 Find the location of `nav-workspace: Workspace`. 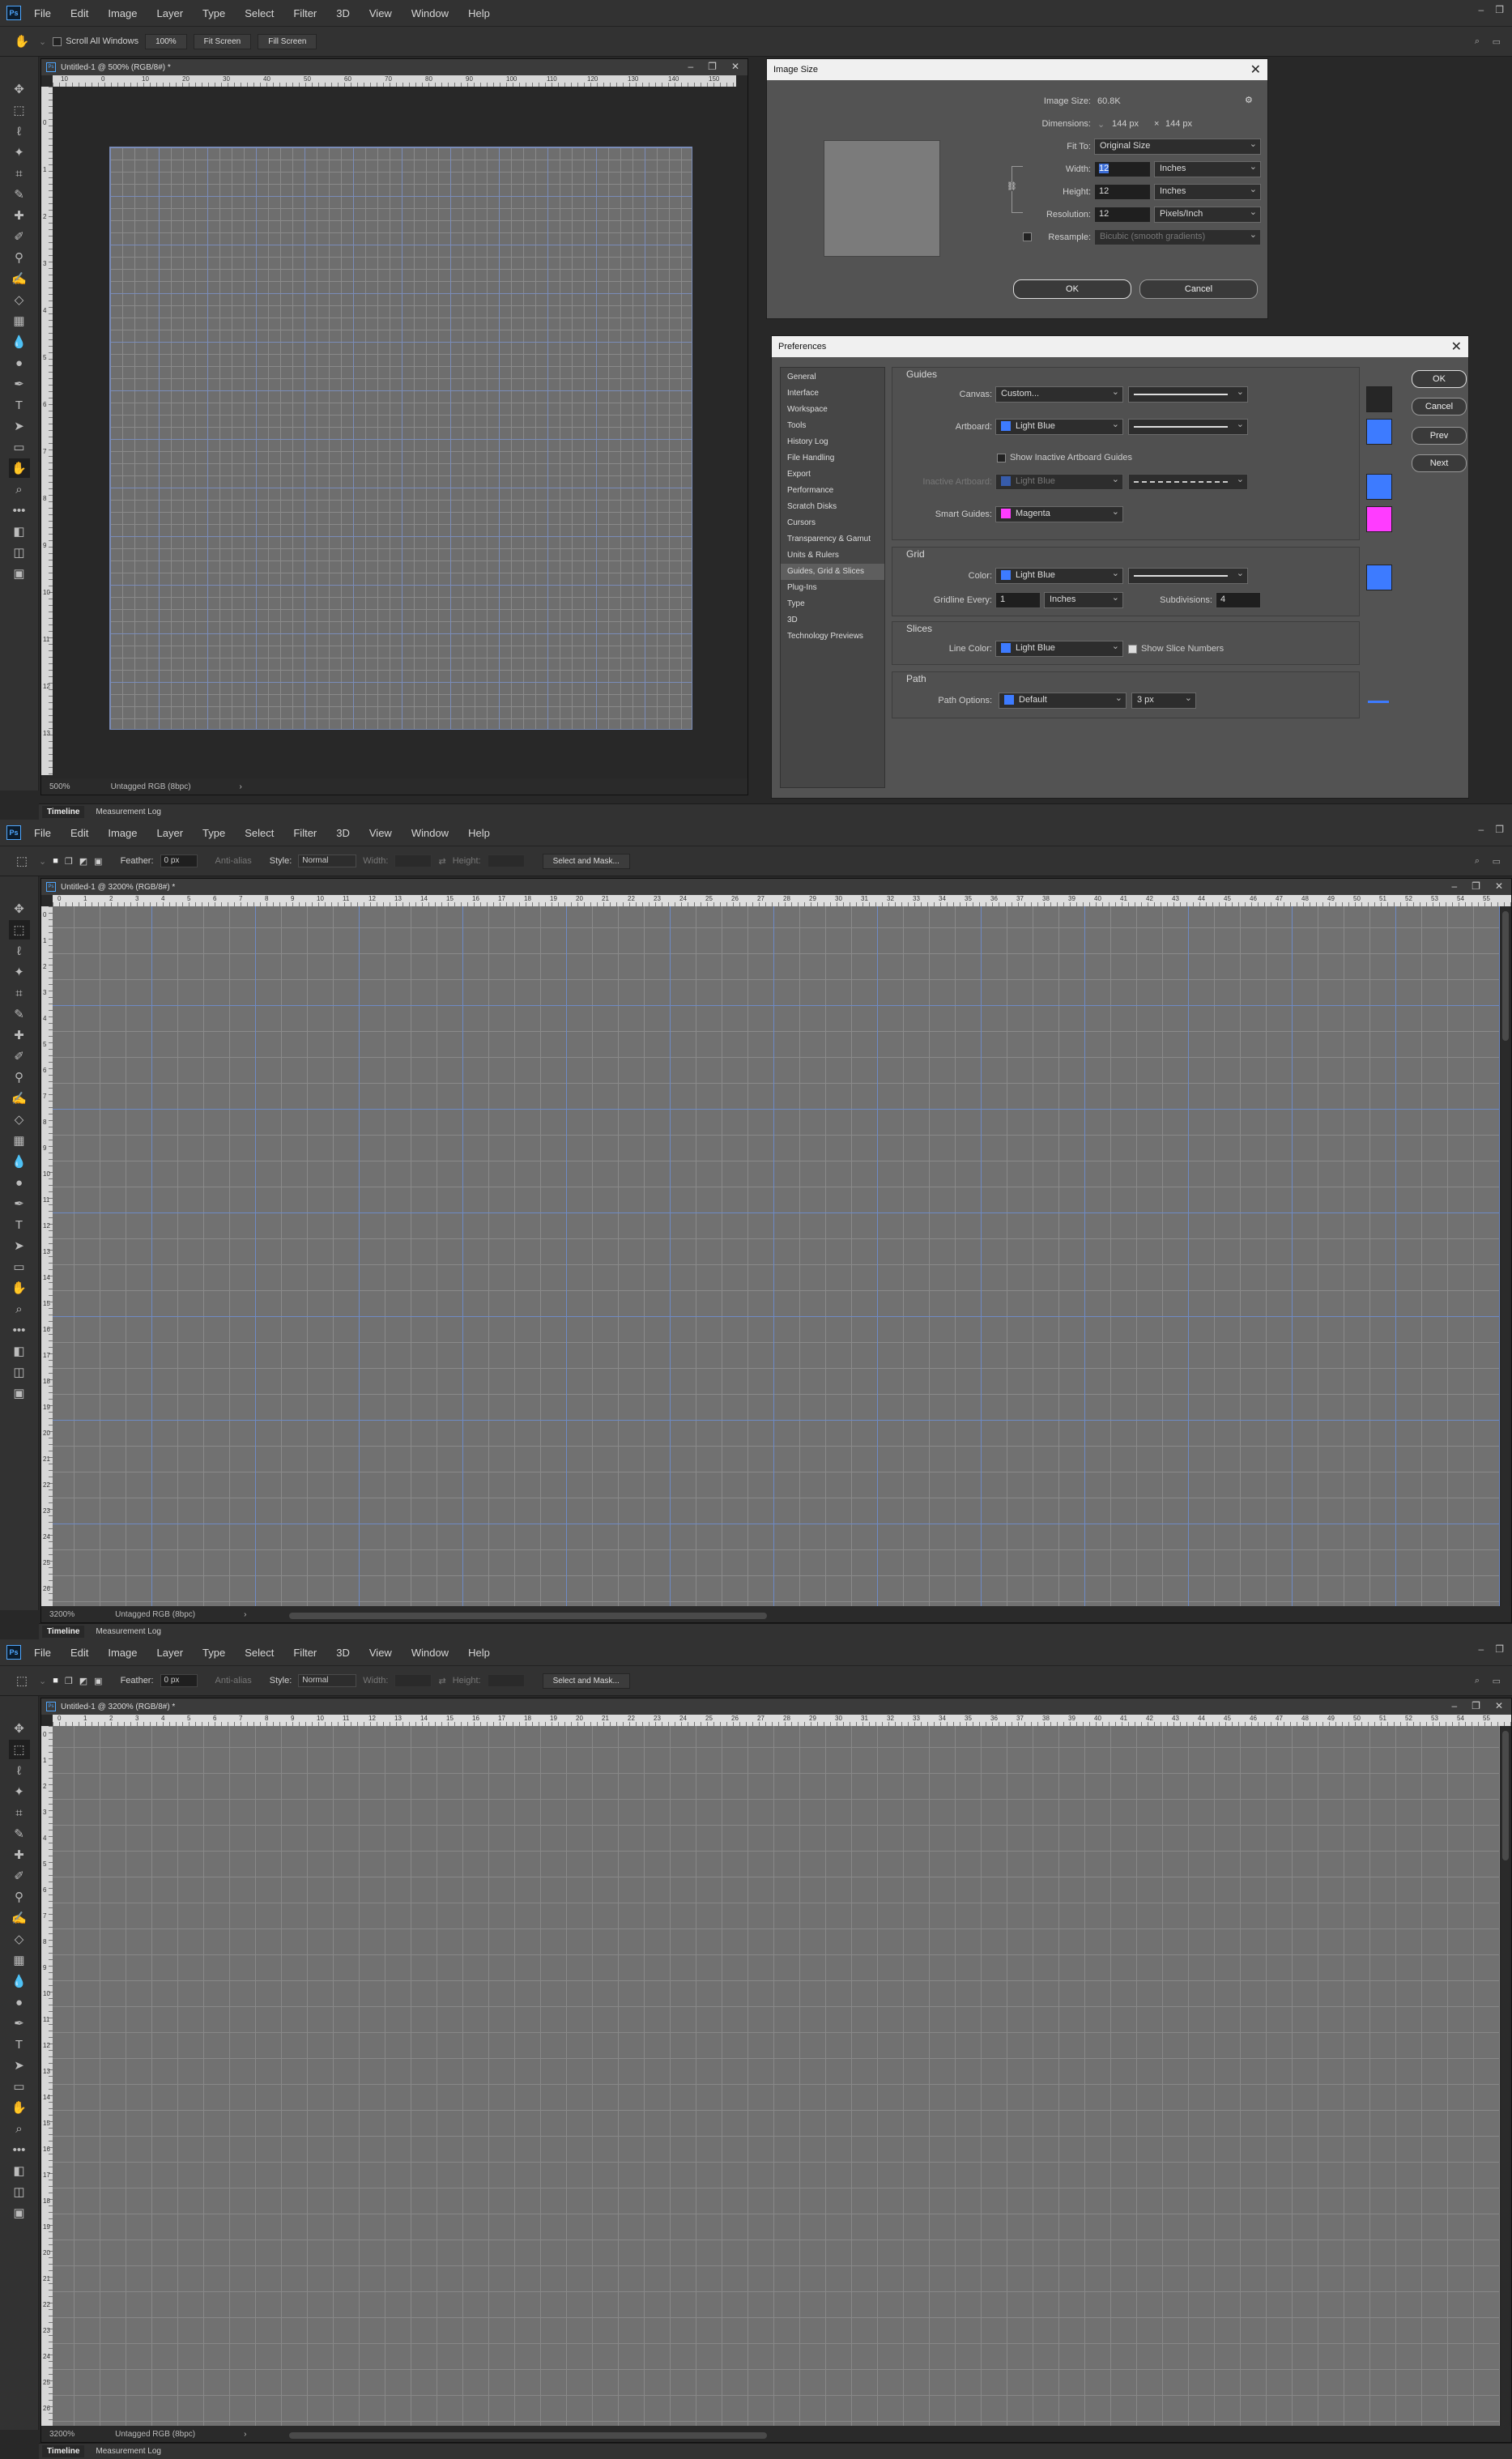

nav-workspace: Workspace is located at coordinates (832, 410).